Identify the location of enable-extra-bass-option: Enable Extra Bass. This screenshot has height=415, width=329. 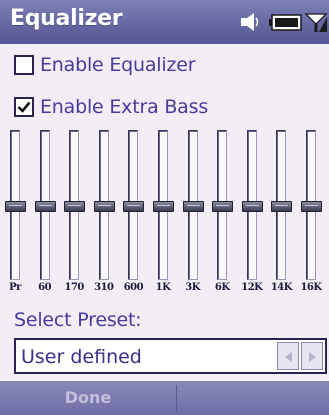
(111, 107).